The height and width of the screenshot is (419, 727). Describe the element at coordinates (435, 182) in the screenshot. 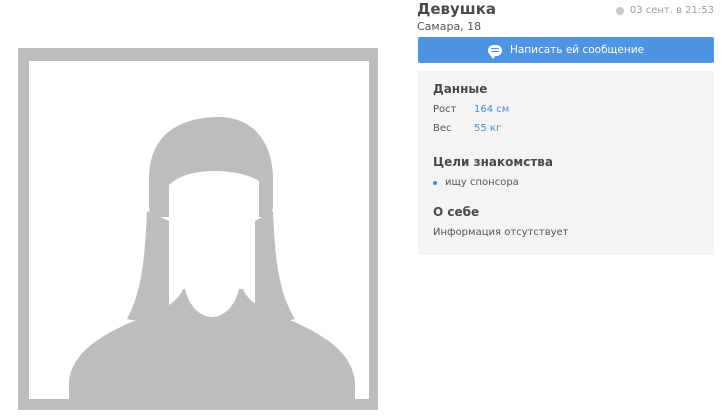

I see `bullet-icon` at that location.